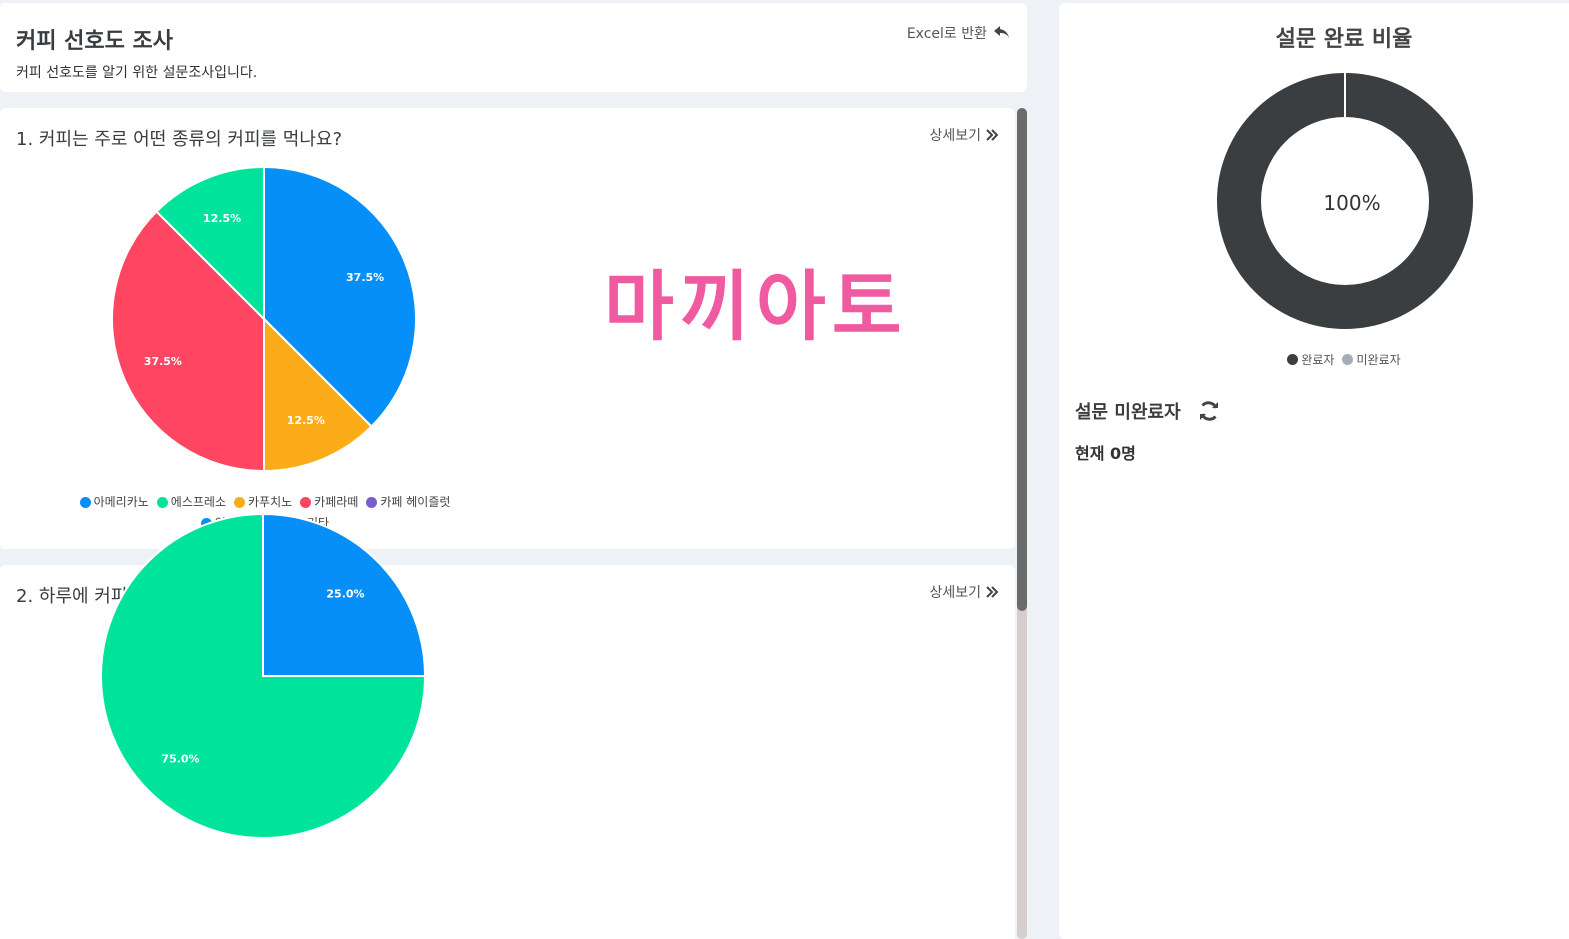 Image resolution: width=1569 pixels, height=939 pixels. I want to click on legend-label: 카페 헤이즐럿, so click(415, 502).